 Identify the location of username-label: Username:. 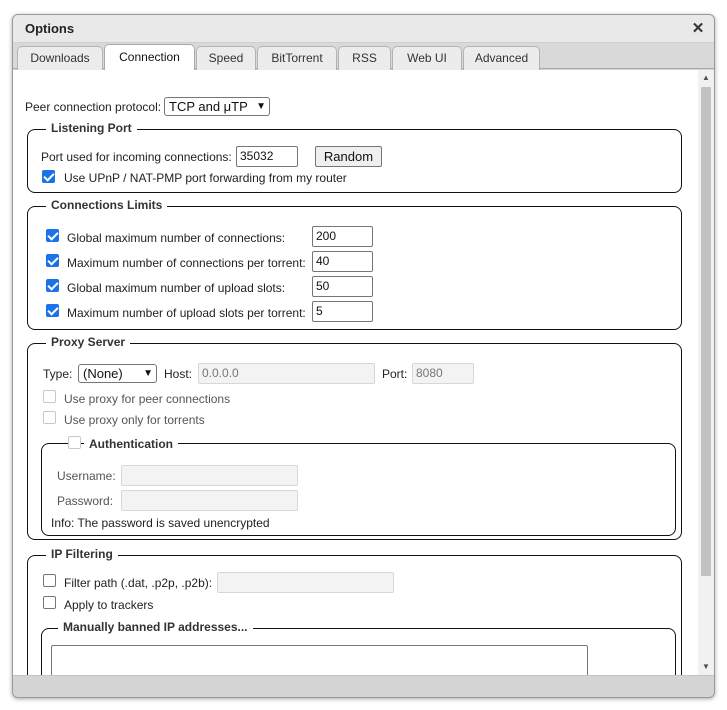
(86, 476).